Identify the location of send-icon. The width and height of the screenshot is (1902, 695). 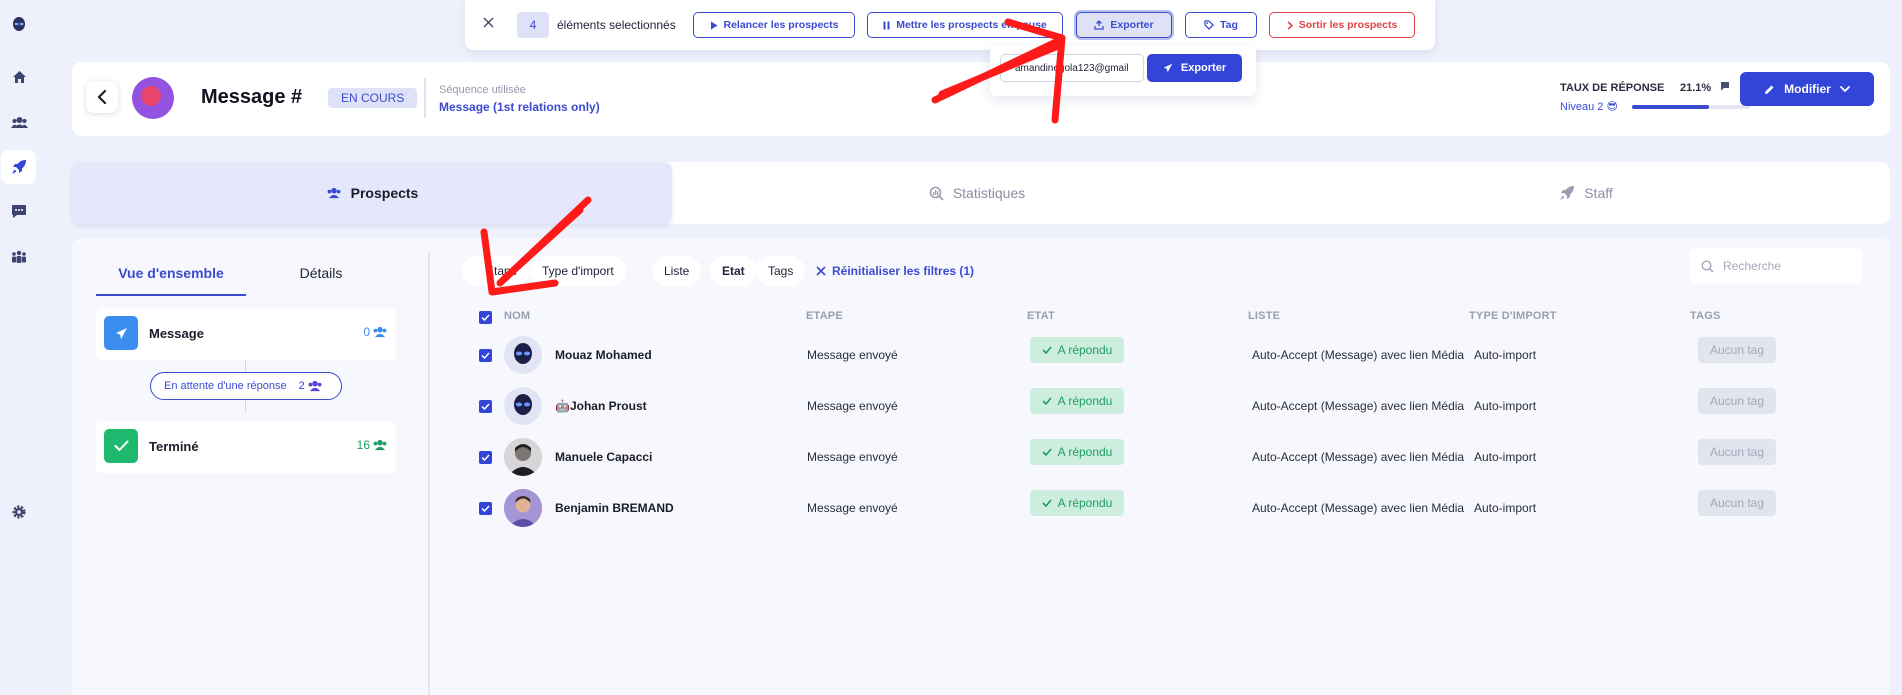
(1168, 68).